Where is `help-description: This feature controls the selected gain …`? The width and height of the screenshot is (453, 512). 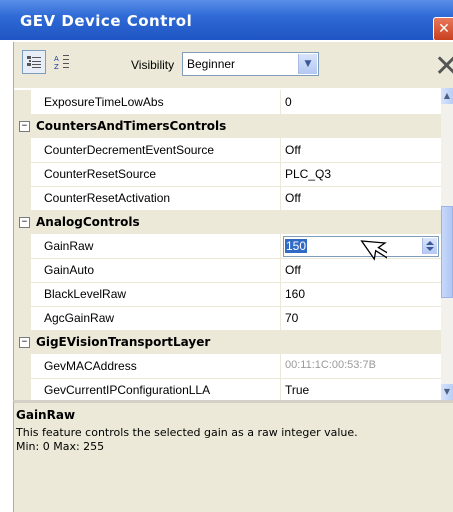
help-description: This feature controls the selected gain … is located at coordinates (187, 432).